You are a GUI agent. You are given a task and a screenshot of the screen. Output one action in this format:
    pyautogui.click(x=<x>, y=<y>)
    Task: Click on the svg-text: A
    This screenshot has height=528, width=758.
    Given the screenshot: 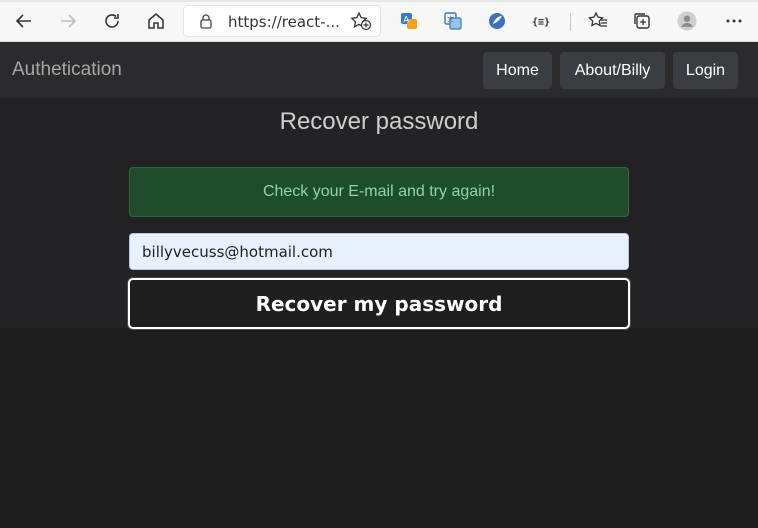 What is the action you would take?
    pyautogui.click(x=407, y=19)
    